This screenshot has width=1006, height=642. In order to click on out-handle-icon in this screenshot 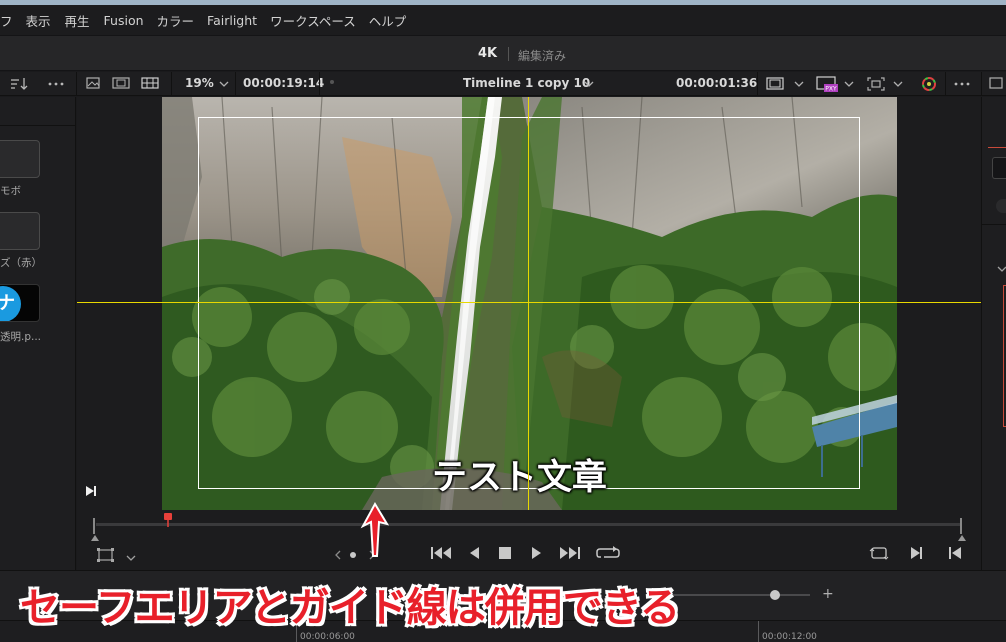, I will do `click(962, 537)`.